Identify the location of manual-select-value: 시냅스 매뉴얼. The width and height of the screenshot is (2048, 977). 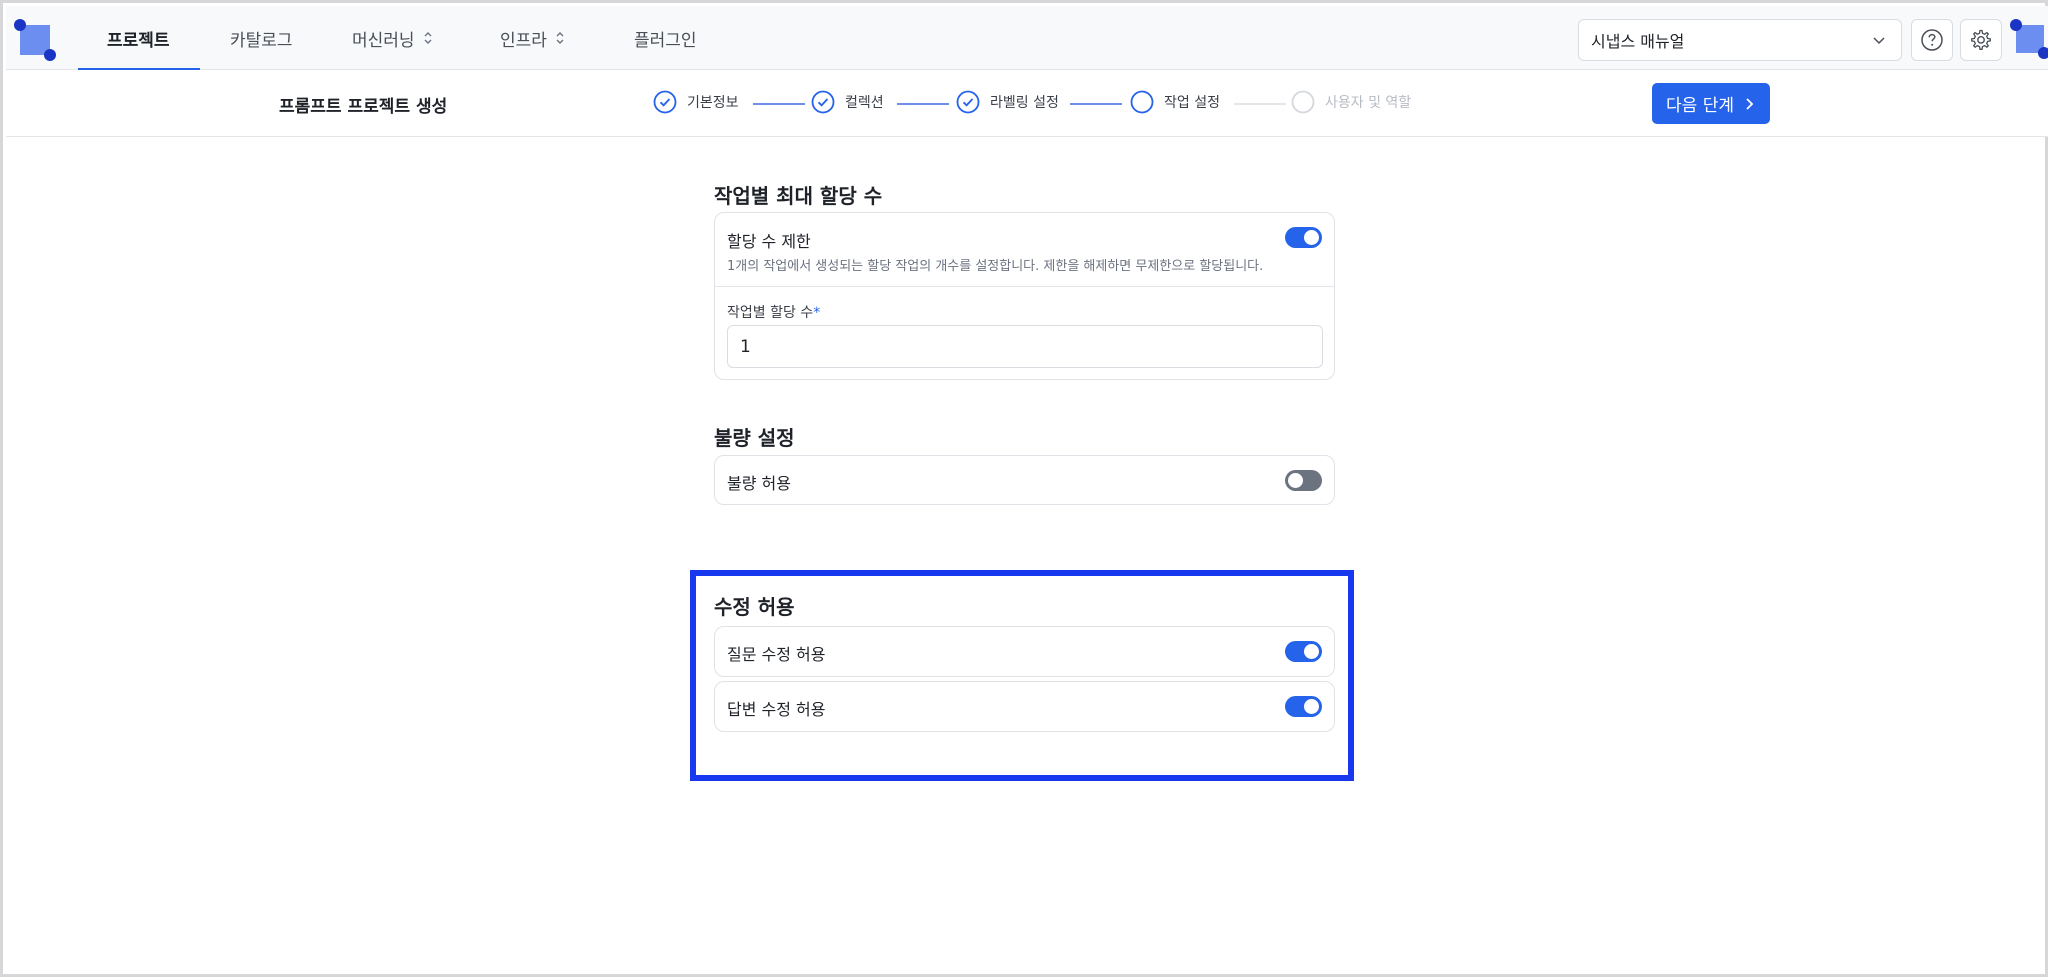
(1638, 41).